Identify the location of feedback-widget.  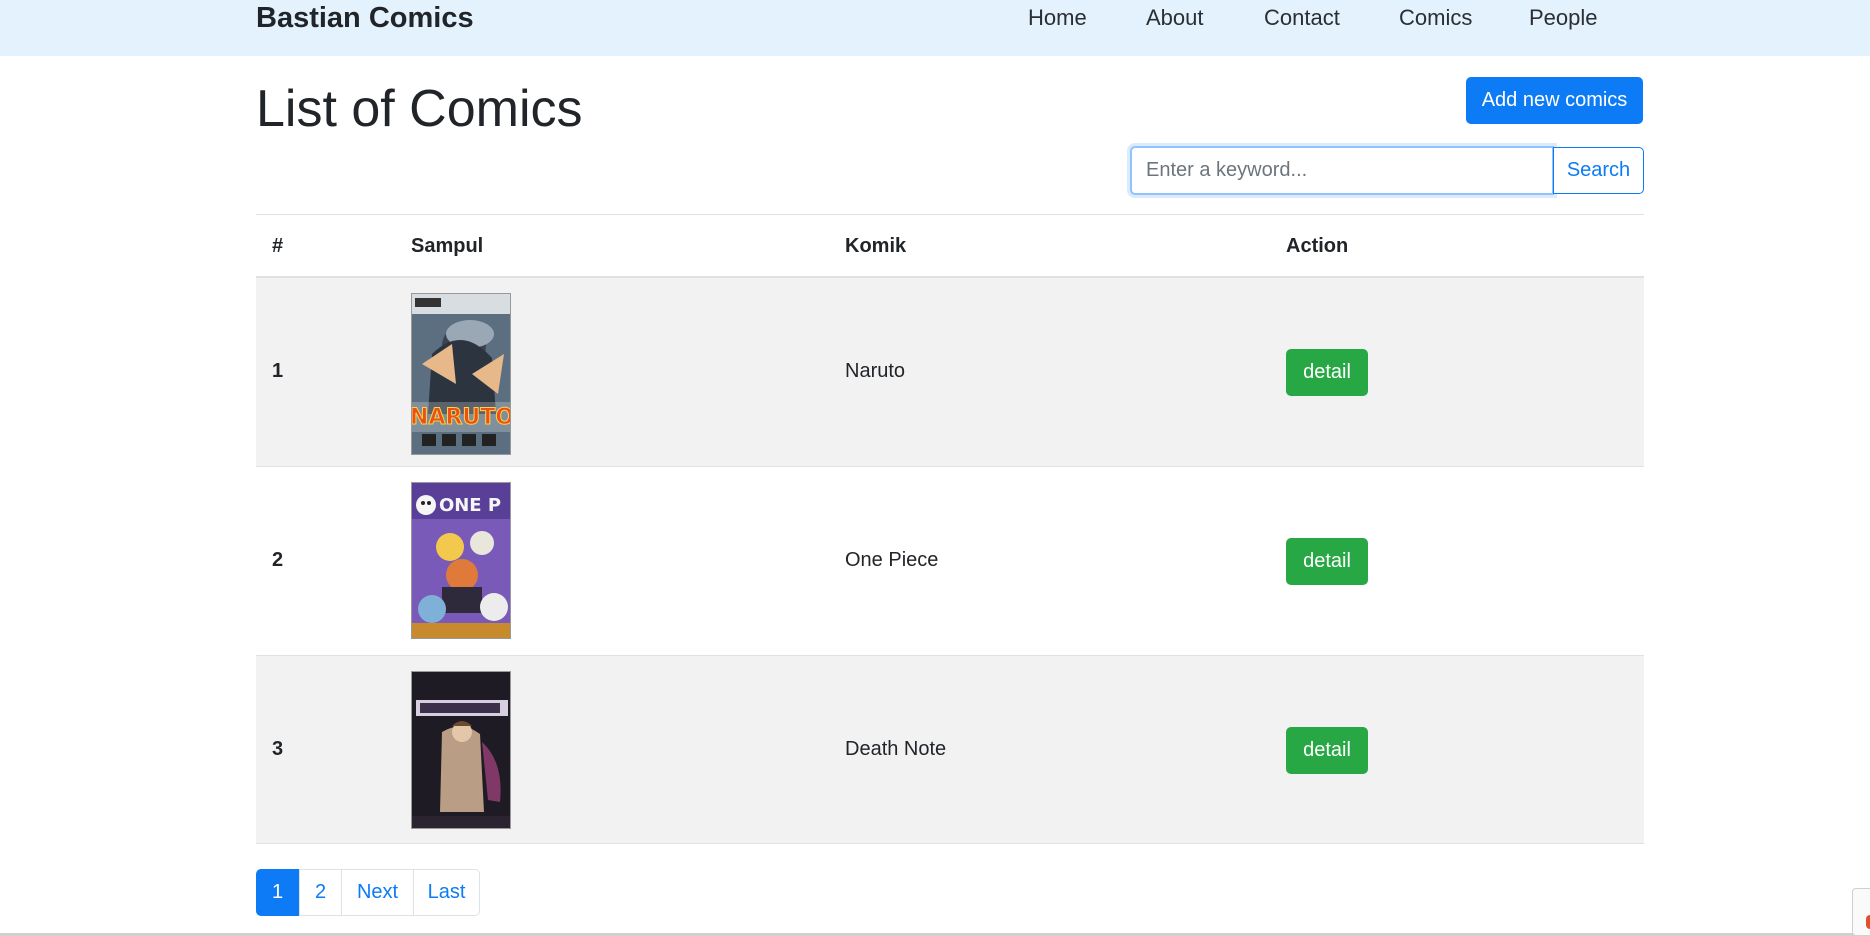
(1861, 912).